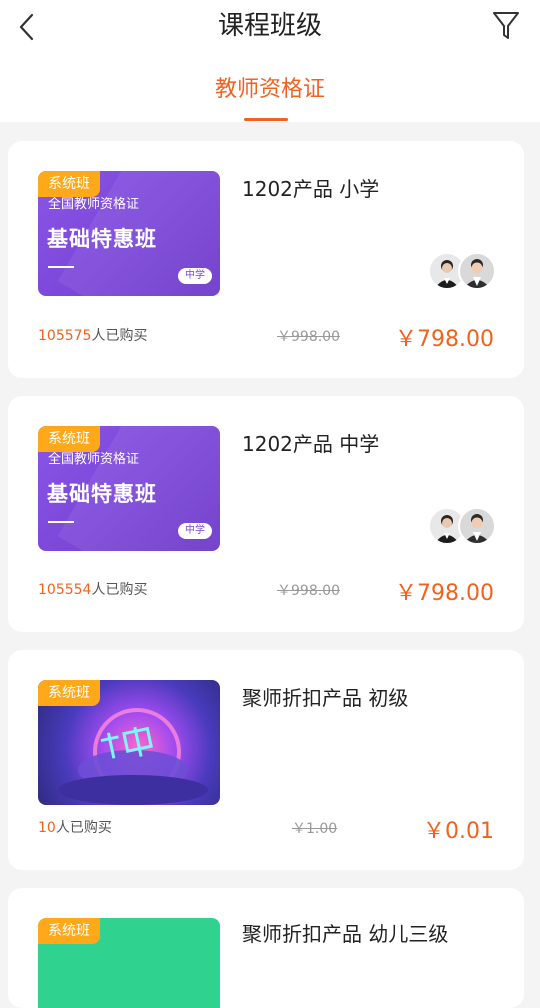 Image resolution: width=540 pixels, height=1008 pixels. I want to click on buyers-count: 10人已购买, so click(75, 828).